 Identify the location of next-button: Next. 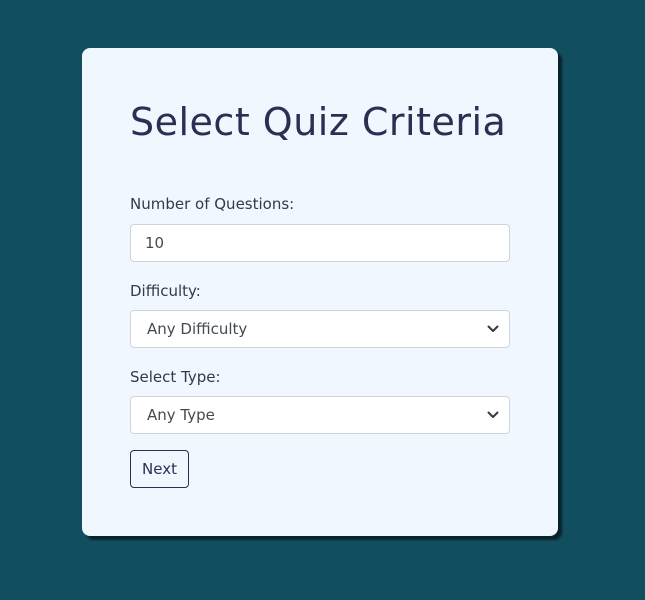
(159, 469).